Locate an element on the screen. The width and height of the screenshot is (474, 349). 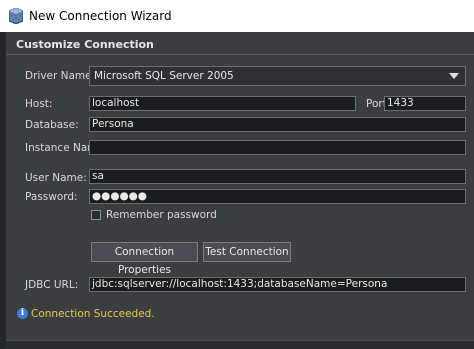
title-bar: New Connection Wizard is located at coordinates (237, 16).